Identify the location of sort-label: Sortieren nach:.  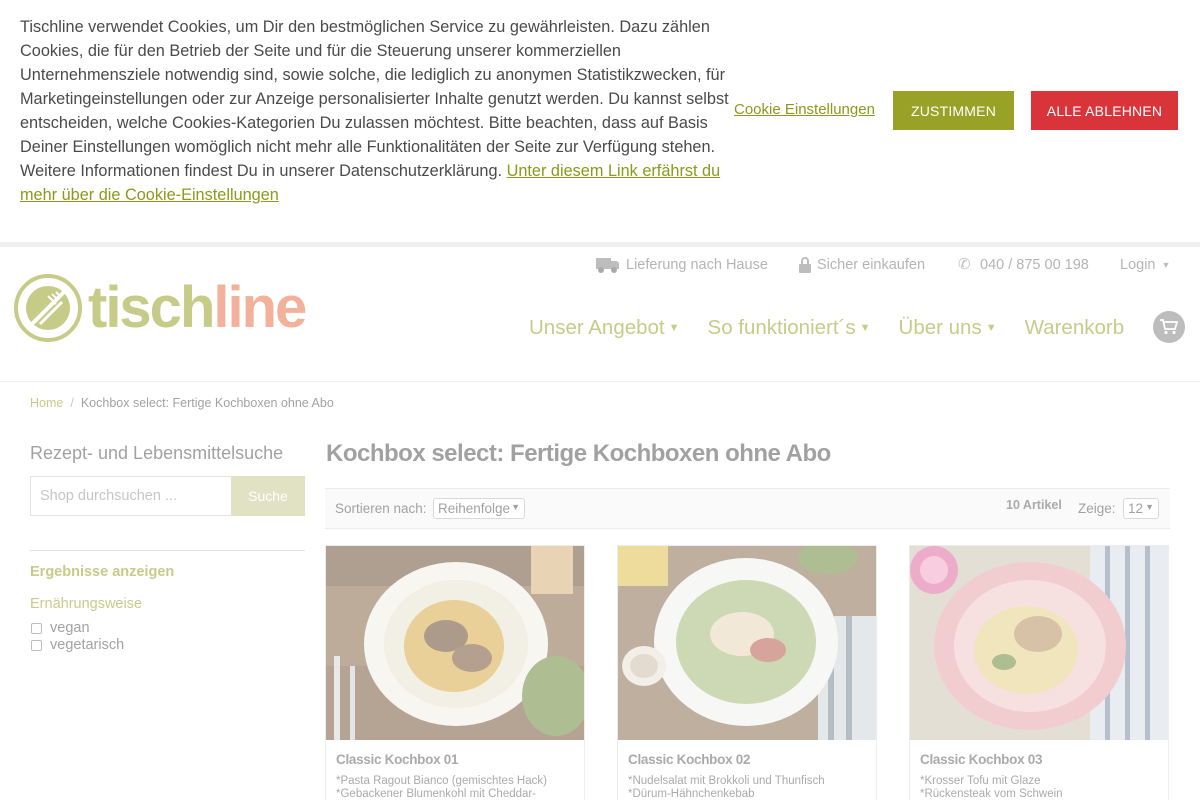
(381, 508).